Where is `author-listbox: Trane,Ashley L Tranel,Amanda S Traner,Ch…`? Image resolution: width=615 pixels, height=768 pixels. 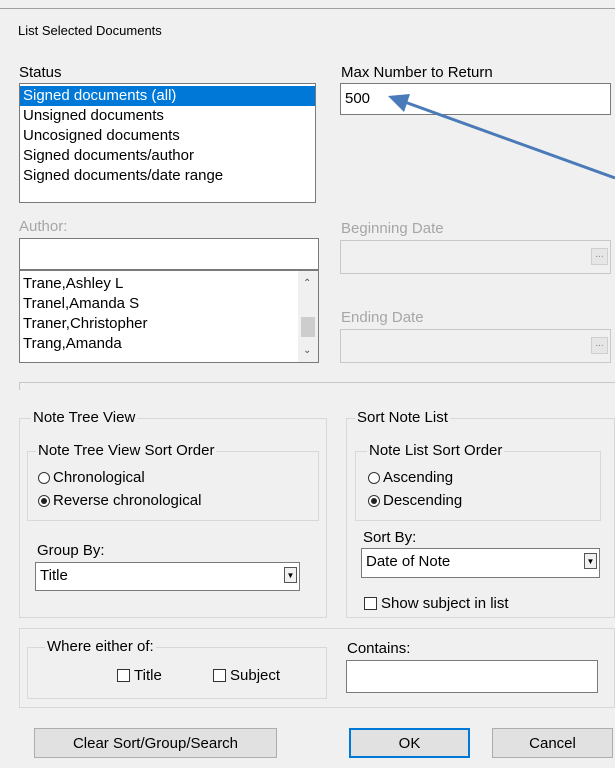
author-listbox: Trane,Ashley L Tranel,Amanda S Traner,Ch… is located at coordinates (169, 316).